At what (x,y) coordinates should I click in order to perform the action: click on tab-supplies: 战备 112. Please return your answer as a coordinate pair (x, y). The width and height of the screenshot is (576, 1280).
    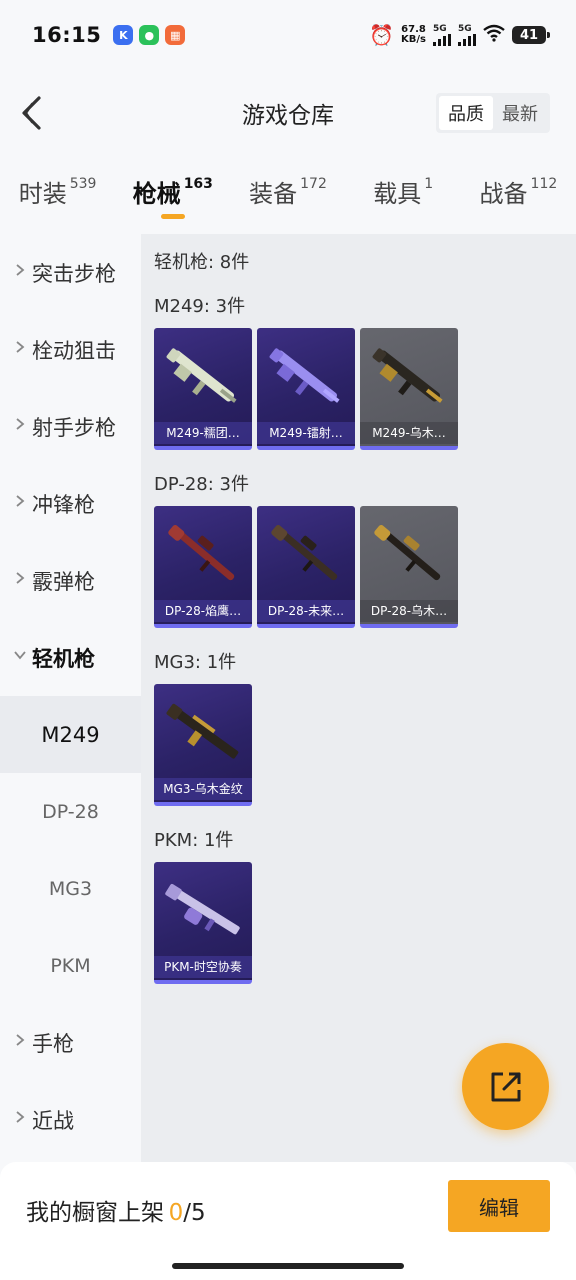
    Looking at the image, I should click on (518, 195).